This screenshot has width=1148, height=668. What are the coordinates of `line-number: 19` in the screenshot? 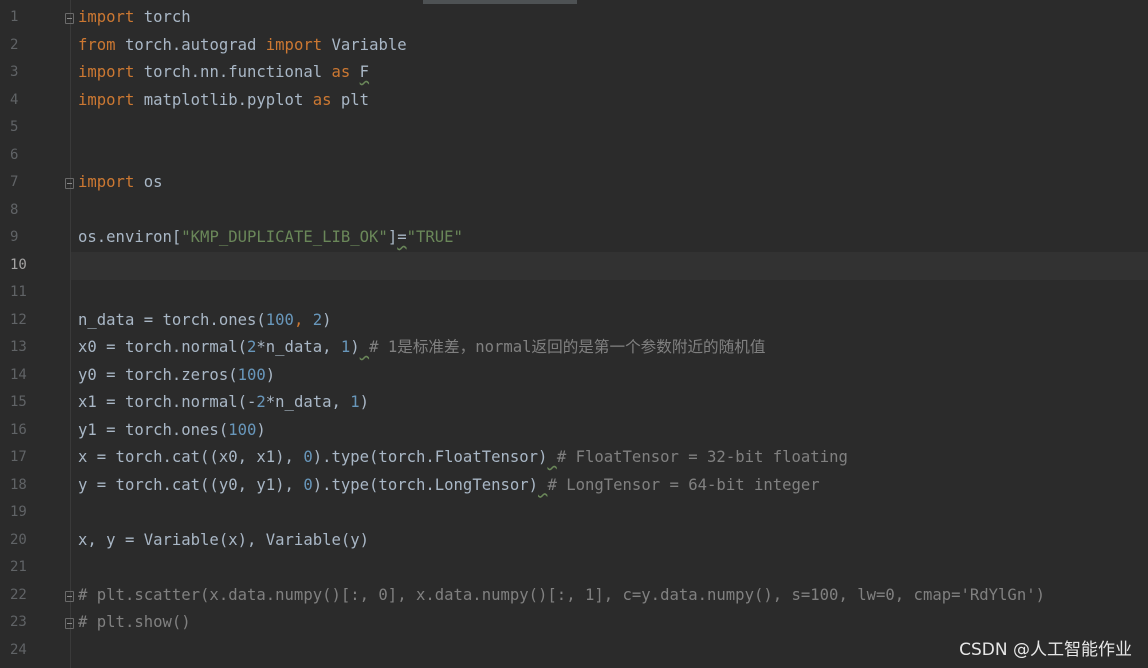 It's located at (18, 512).